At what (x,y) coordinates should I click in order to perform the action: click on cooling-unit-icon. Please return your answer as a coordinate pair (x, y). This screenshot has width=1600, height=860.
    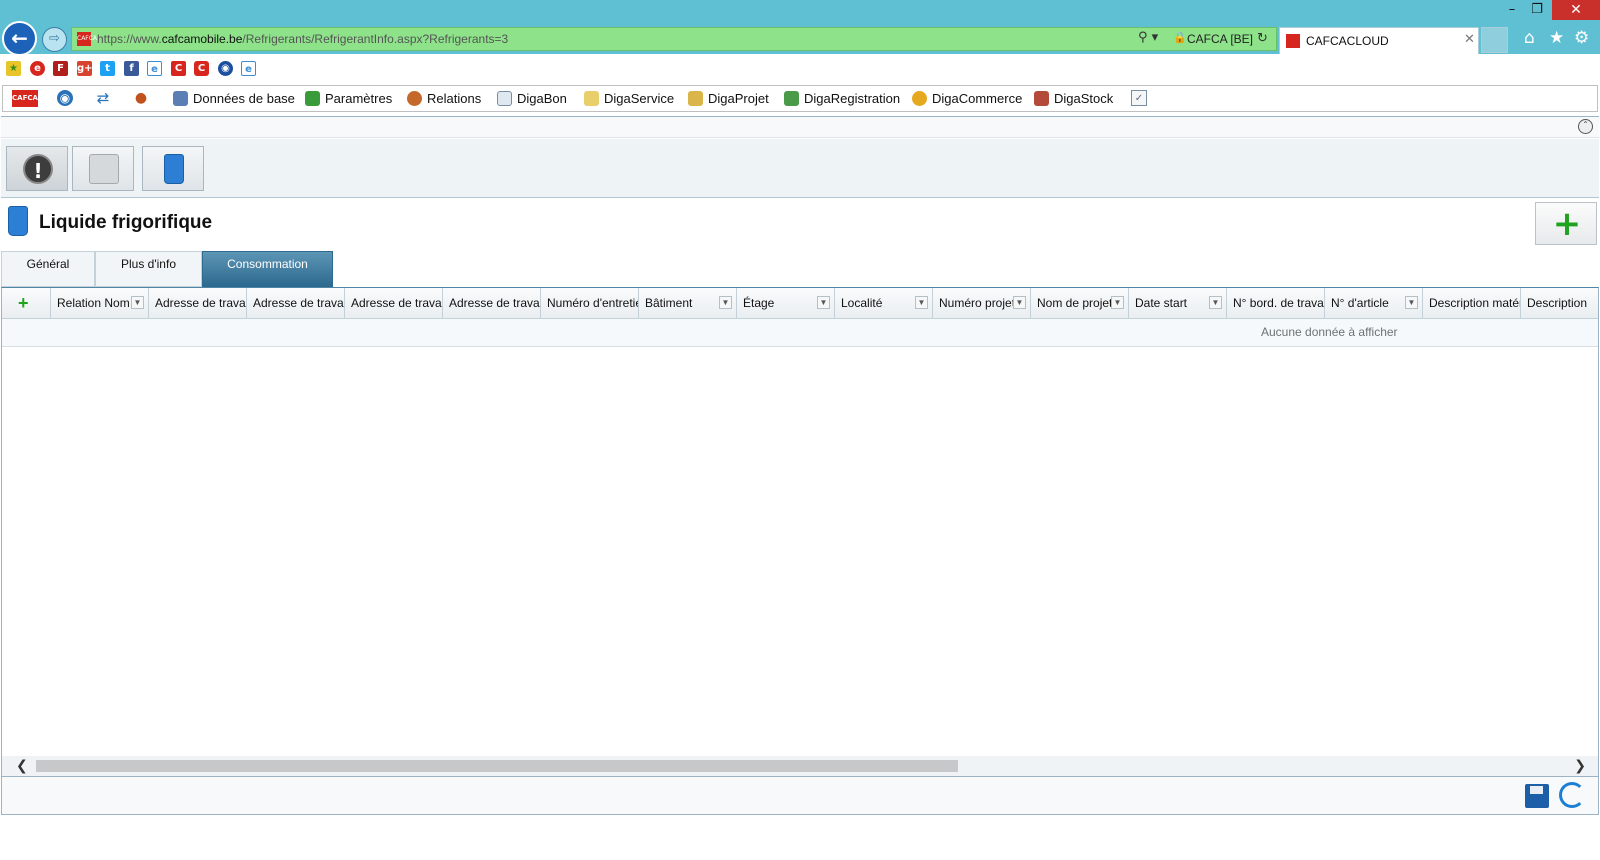
    Looking at the image, I should click on (104, 169).